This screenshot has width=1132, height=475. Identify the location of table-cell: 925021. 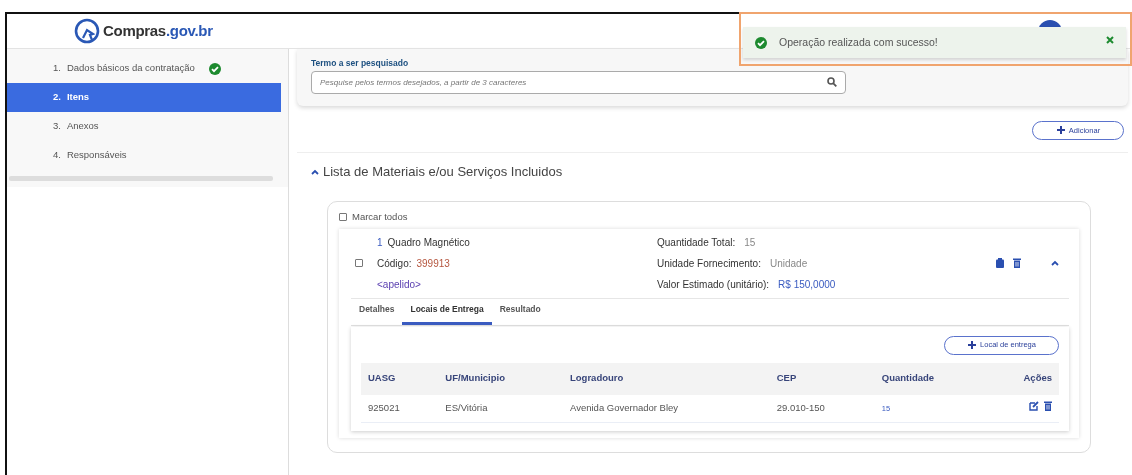
(400, 408).